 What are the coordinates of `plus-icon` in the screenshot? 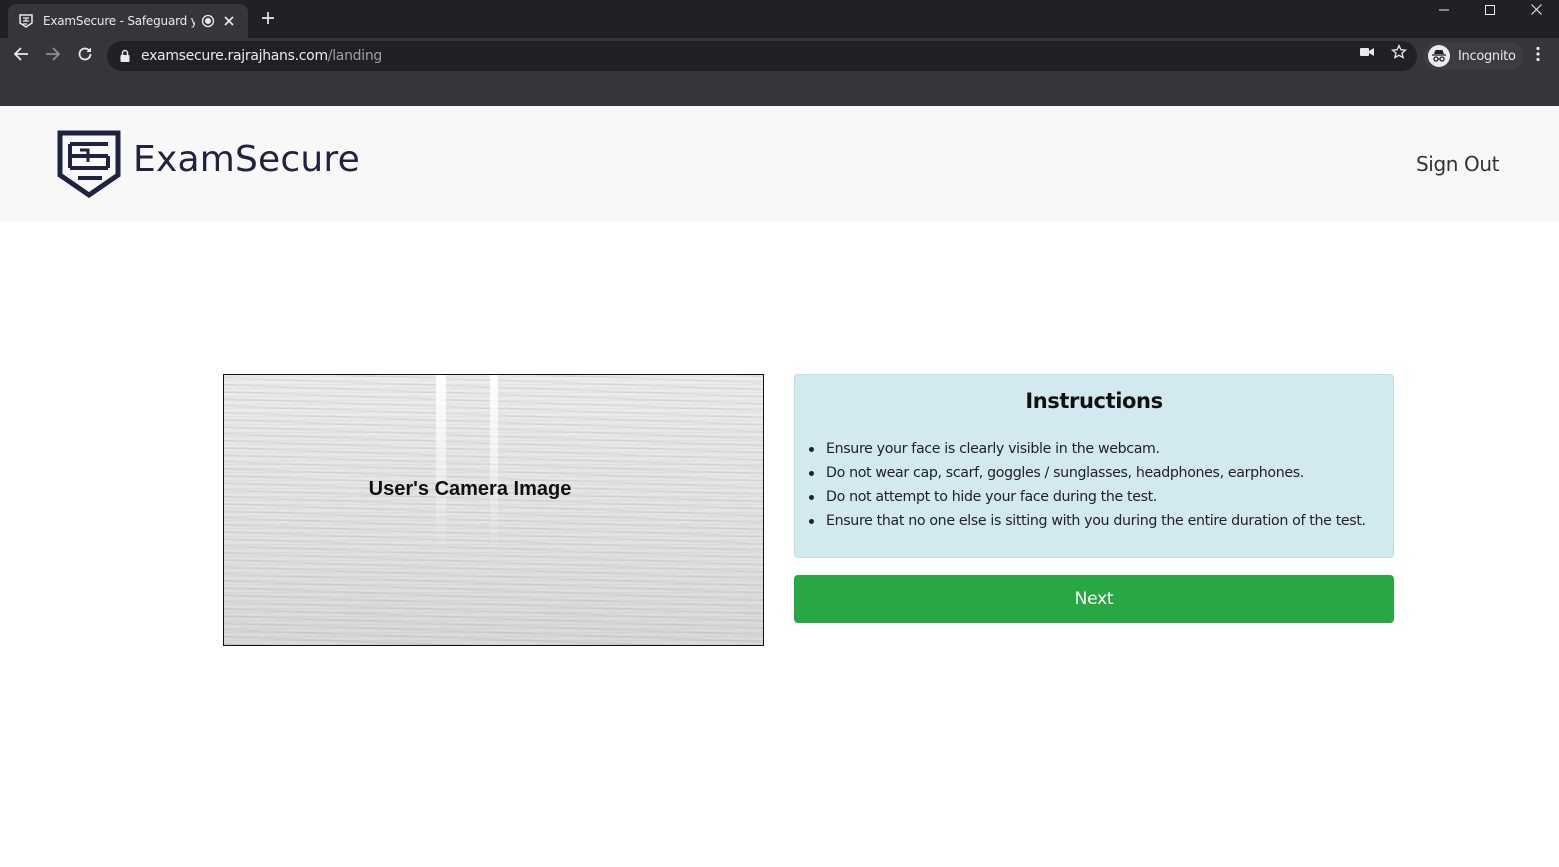 It's located at (268, 20).